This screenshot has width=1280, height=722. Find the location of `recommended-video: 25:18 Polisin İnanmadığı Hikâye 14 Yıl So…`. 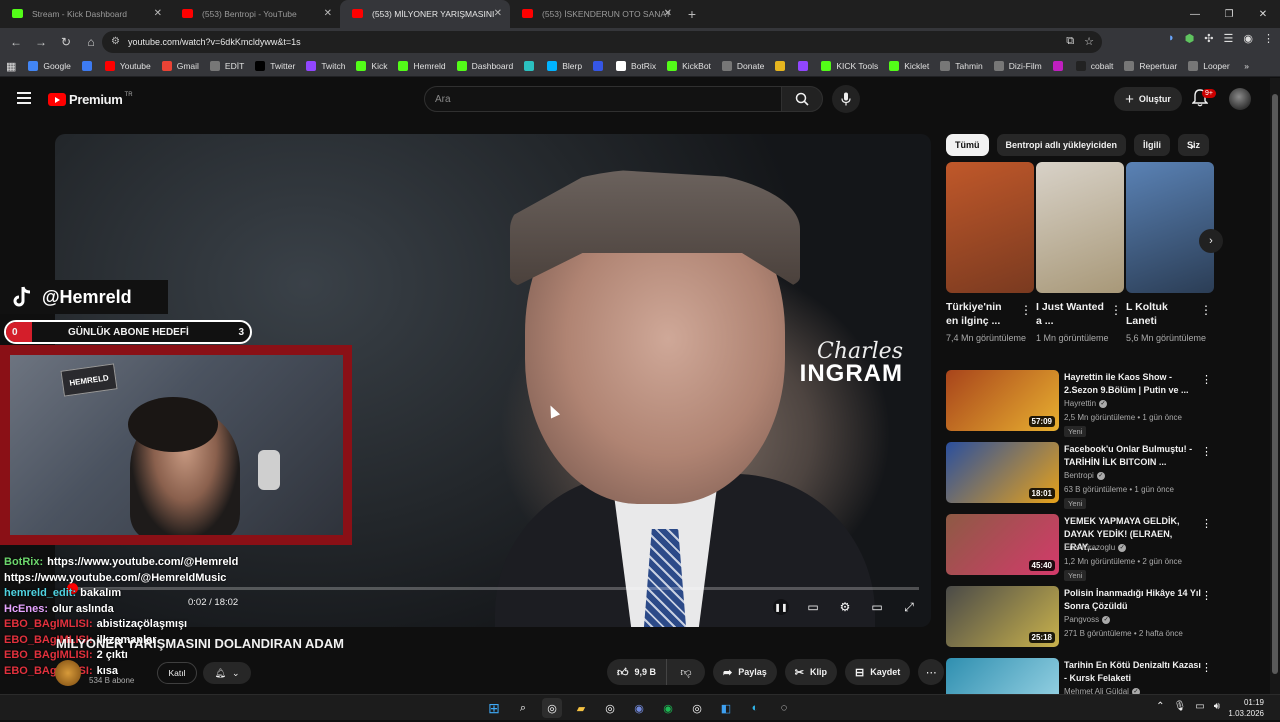

recommended-video: 25:18 Polisin İnanmadığı Hikâye 14 Yıl So… is located at coordinates (1081, 618).